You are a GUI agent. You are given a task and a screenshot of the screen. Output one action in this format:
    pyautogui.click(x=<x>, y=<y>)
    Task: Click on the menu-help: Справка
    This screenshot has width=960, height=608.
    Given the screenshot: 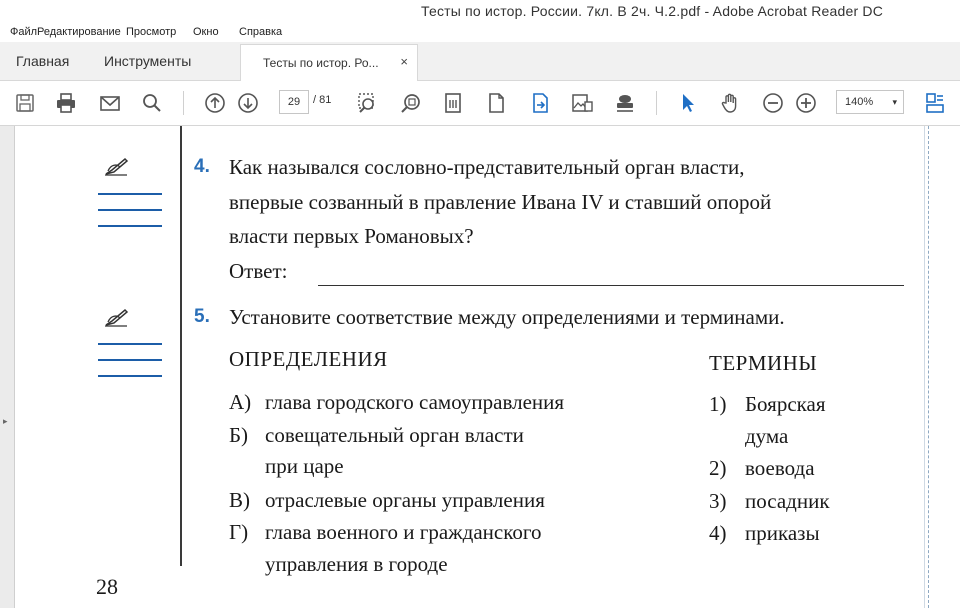 What is the action you would take?
    pyautogui.click(x=260, y=32)
    